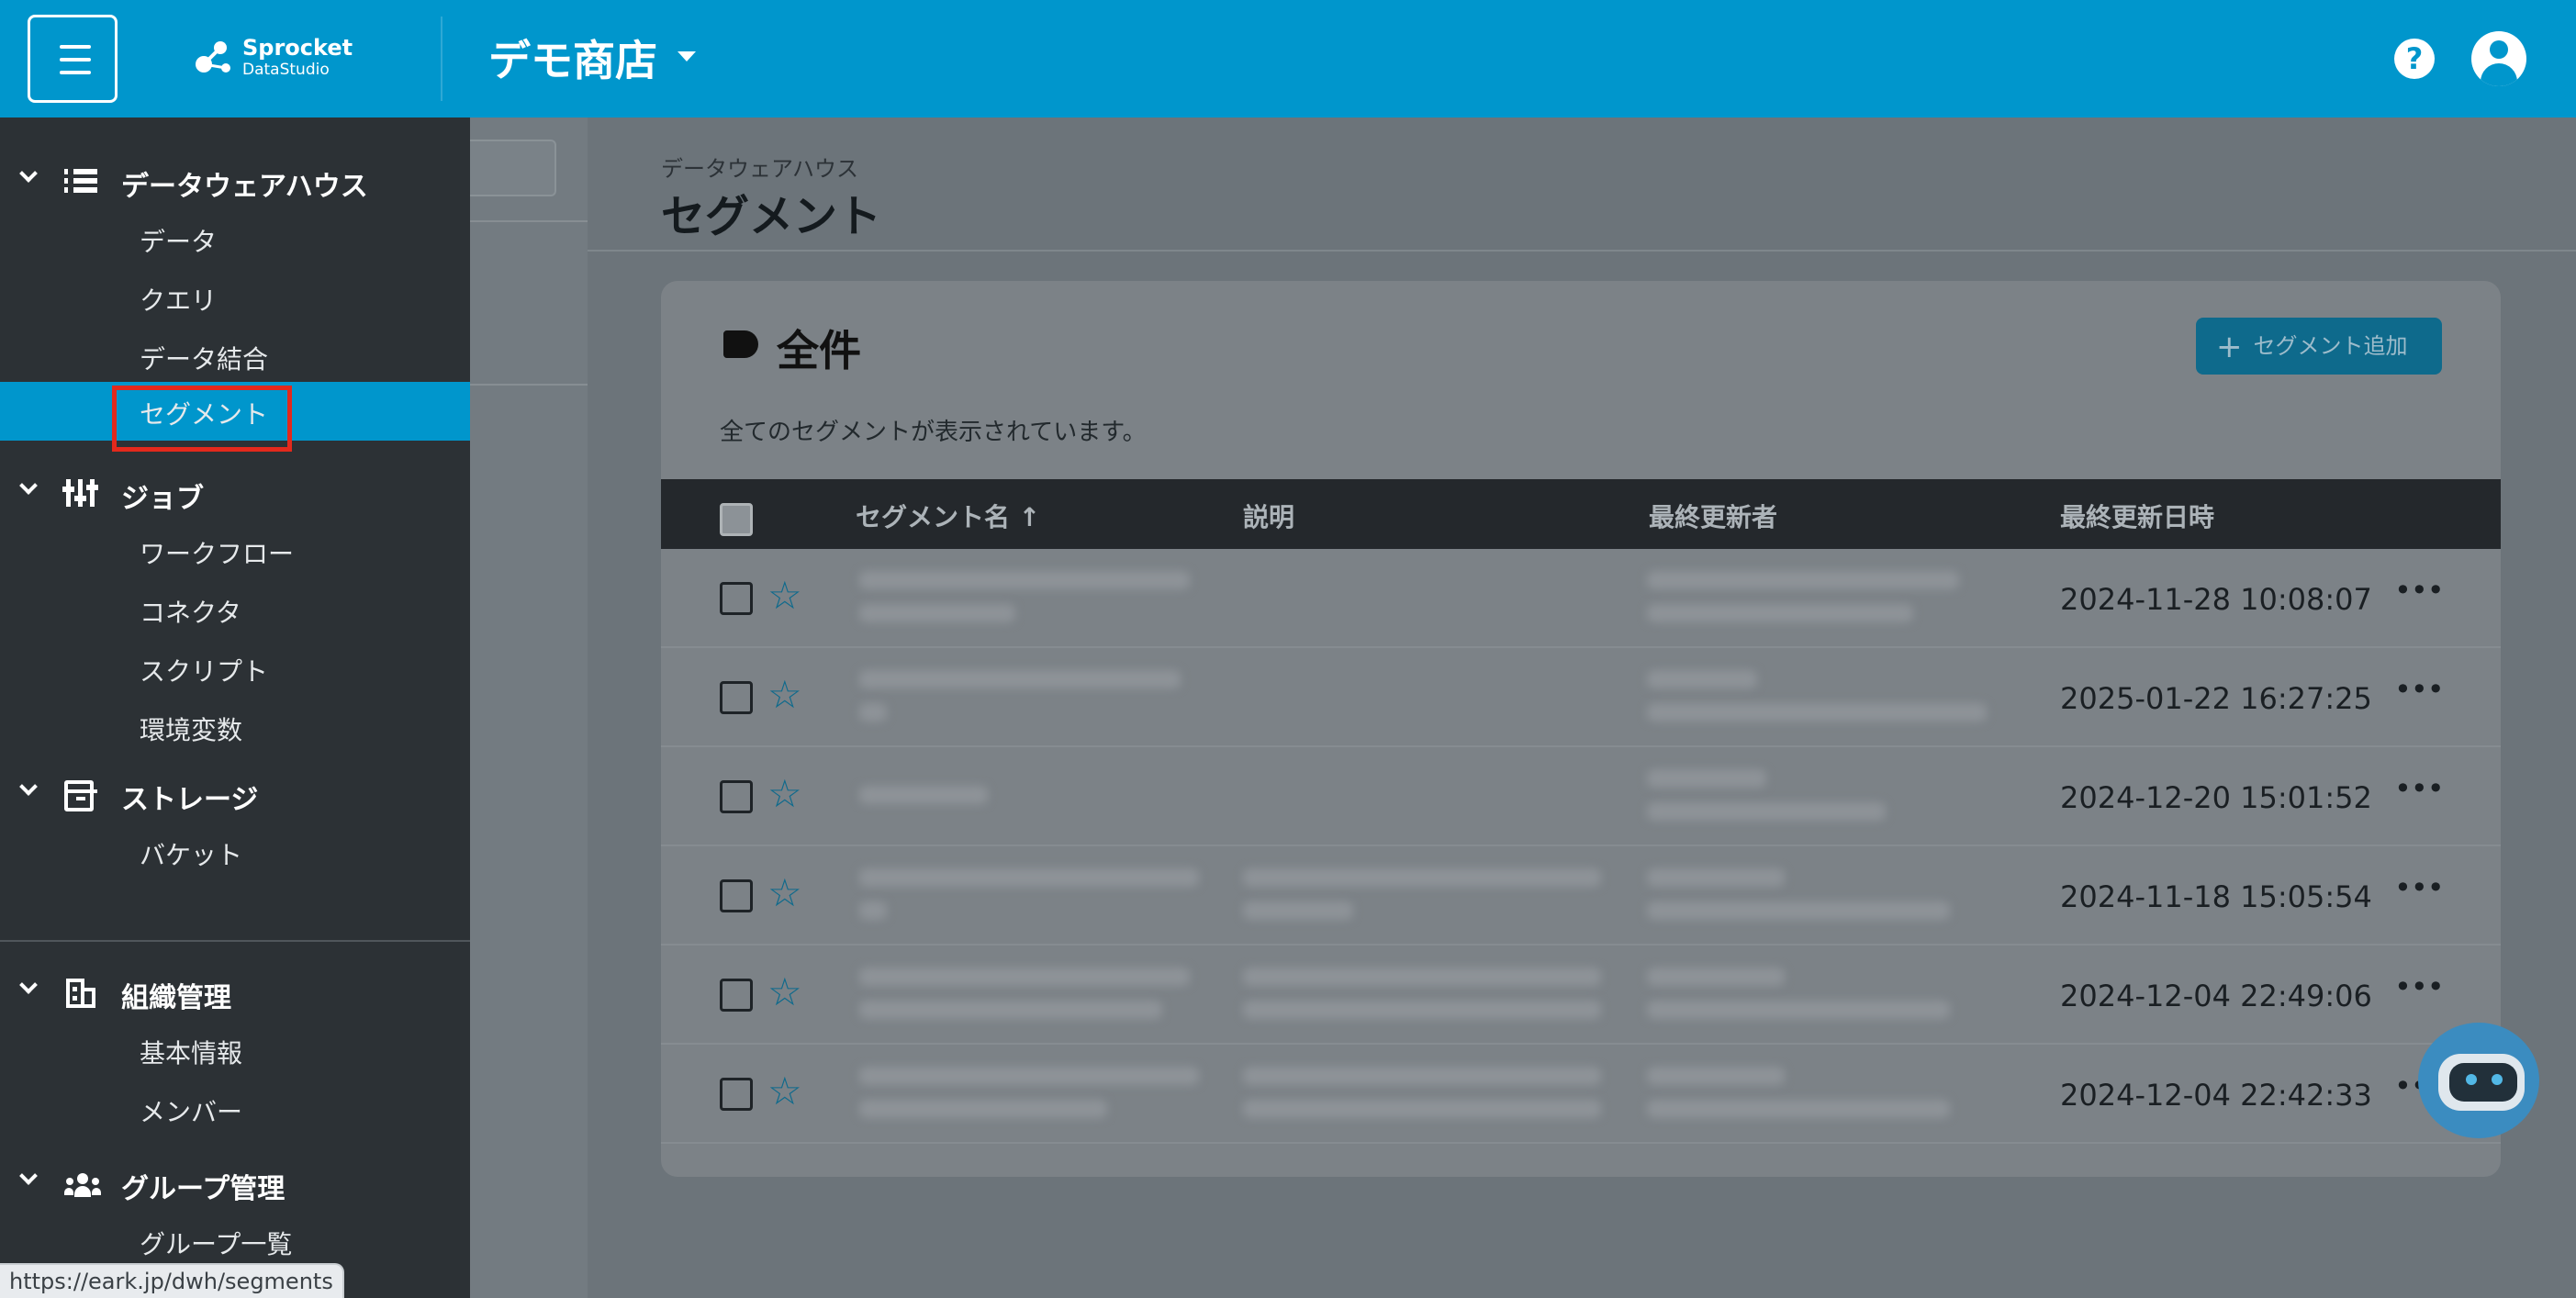  I want to click on table-row: ☆ 2024-12-04 22:42:33 •••, so click(1581, 1095).